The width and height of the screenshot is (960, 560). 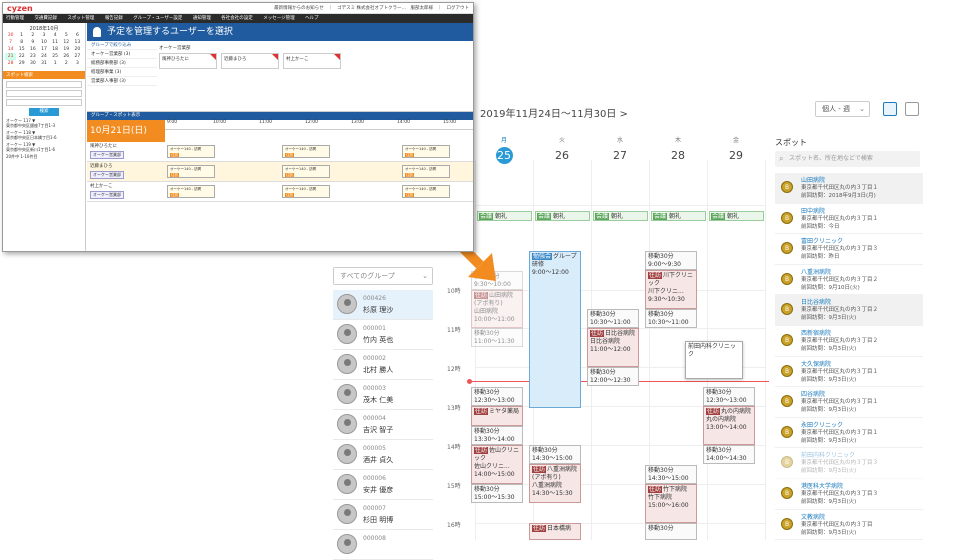 I want to click on spot-search-bar: スポット検索, so click(x=44, y=75).